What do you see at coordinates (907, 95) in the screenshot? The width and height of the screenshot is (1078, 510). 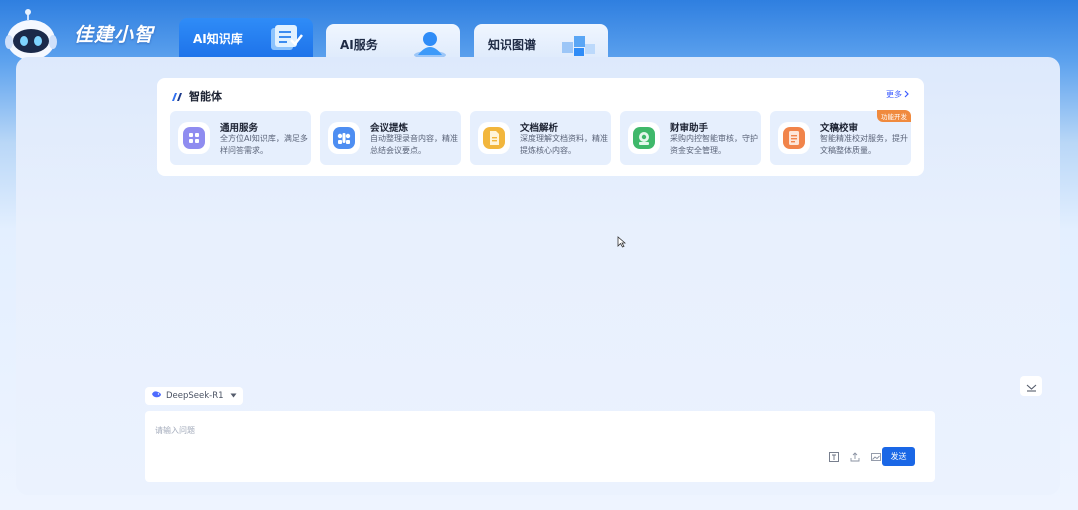 I see `chevron-right-icon` at bounding box center [907, 95].